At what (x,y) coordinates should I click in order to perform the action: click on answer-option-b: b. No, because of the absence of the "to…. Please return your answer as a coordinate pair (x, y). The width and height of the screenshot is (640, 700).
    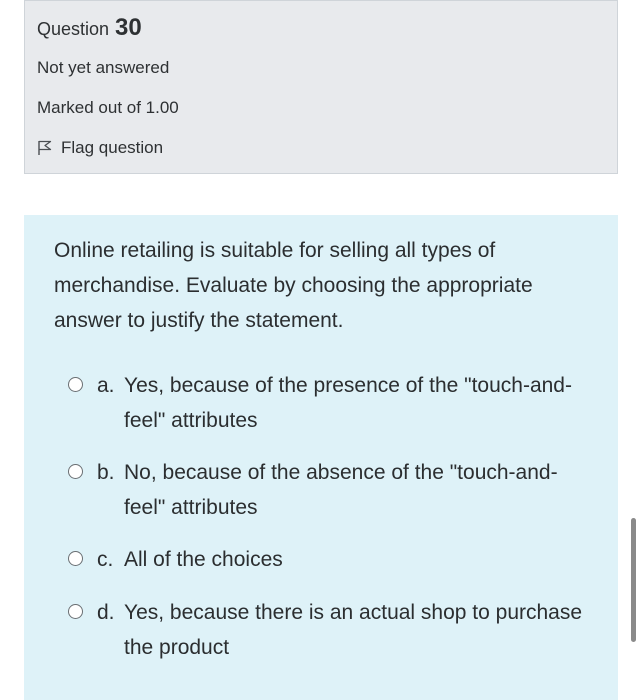
    Looking at the image, I should click on (328, 490).